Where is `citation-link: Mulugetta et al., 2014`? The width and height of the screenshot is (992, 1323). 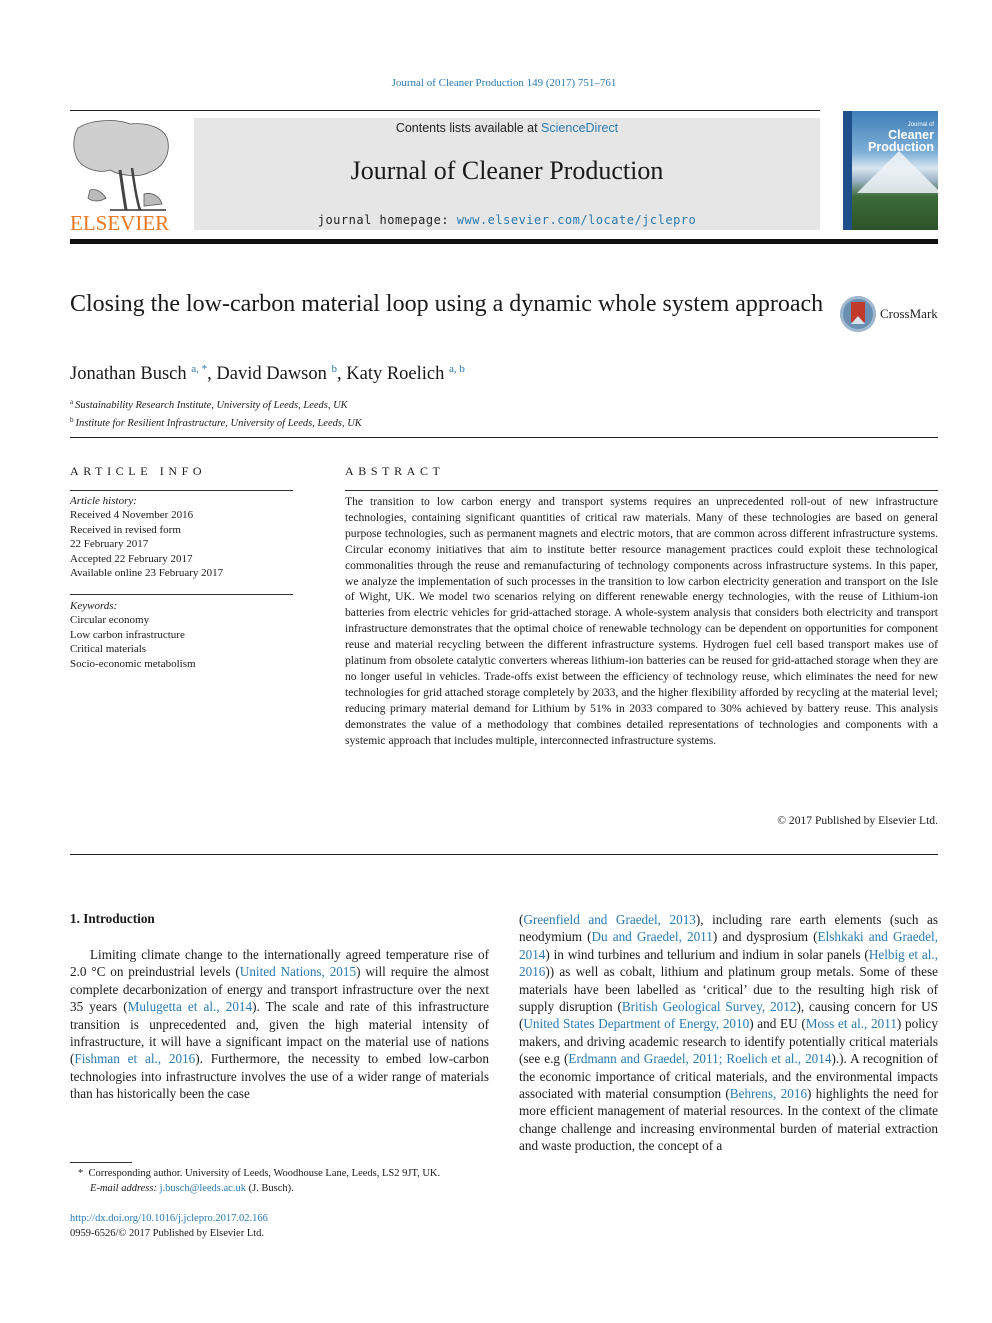
citation-link: Mulugetta et al., 2014 is located at coordinates (190, 1006).